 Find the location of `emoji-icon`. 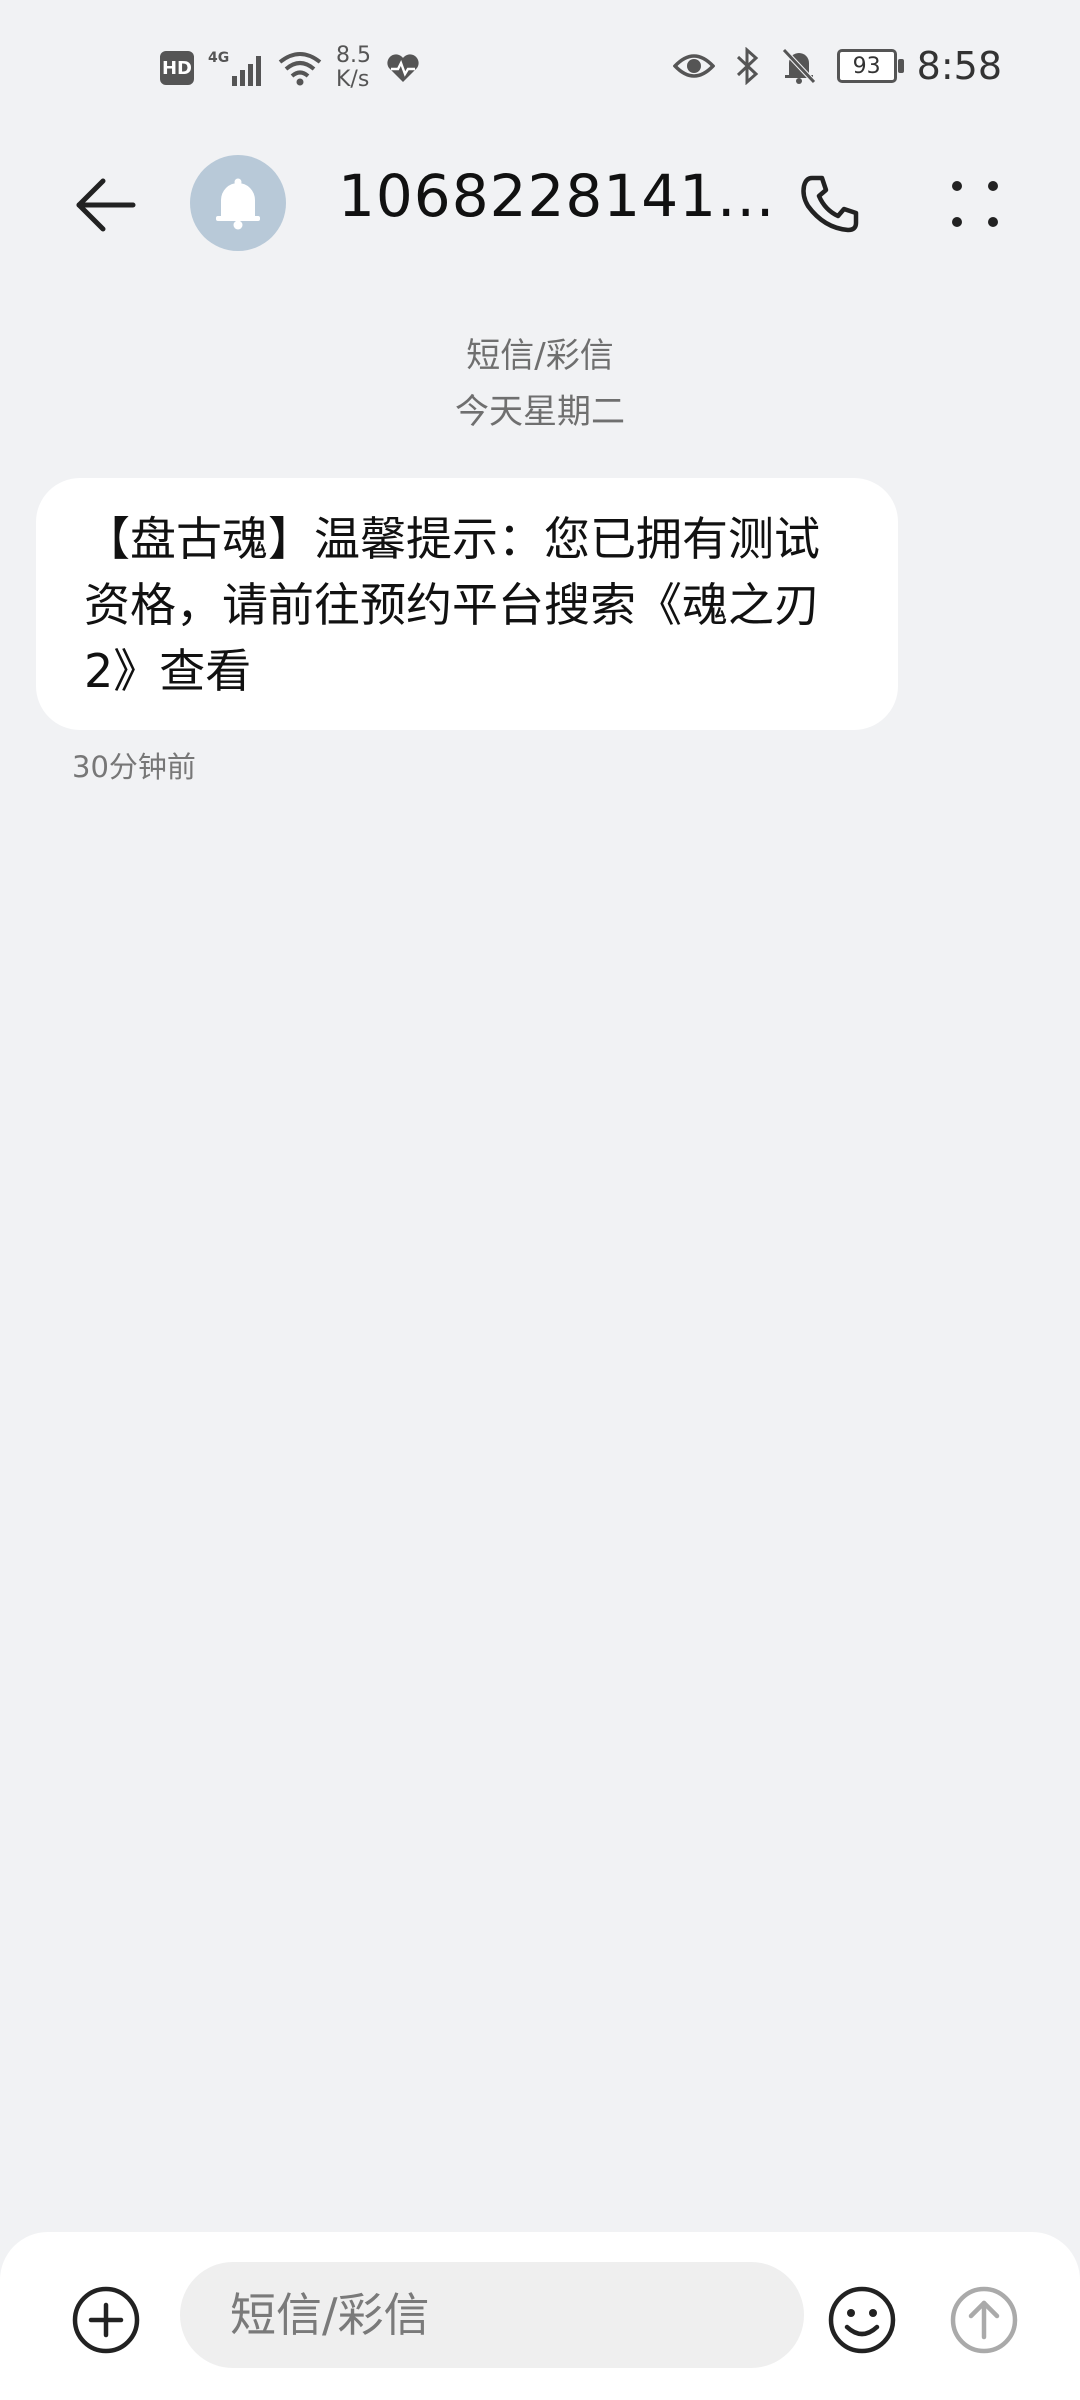

emoji-icon is located at coordinates (862, 2320).